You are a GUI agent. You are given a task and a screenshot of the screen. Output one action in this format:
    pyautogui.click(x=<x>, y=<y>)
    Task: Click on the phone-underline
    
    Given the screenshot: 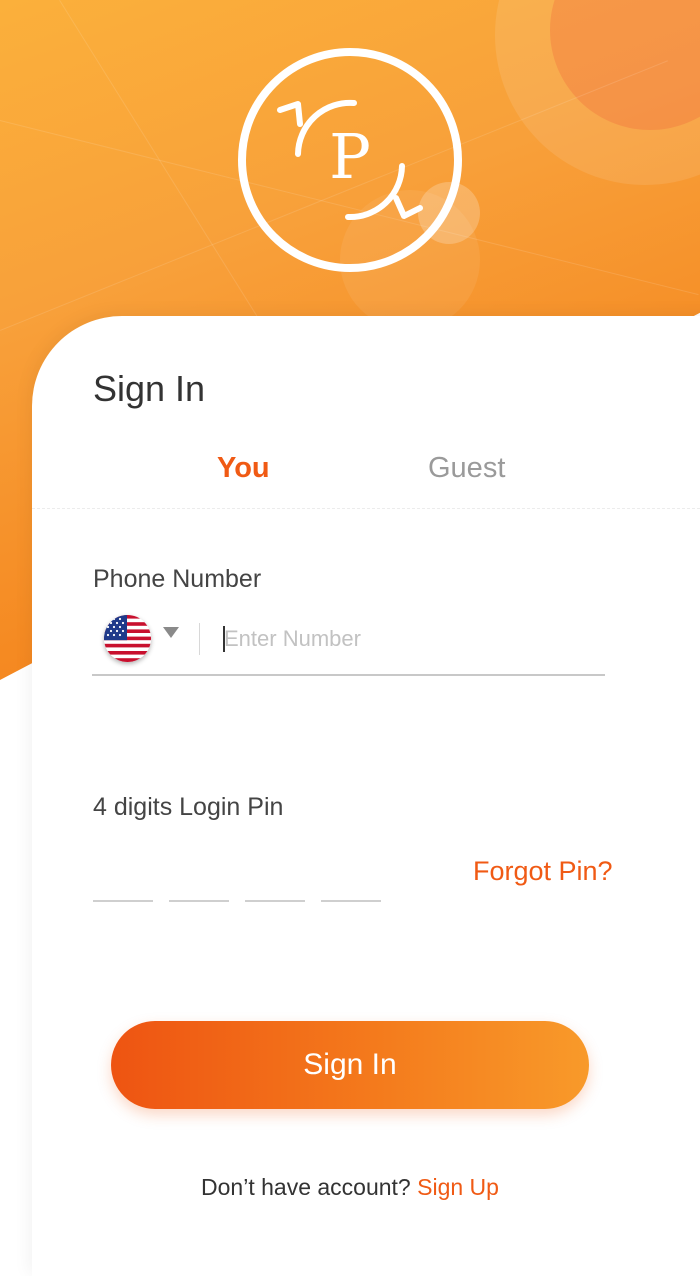 What is the action you would take?
    pyautogui.click(x=348, y=675)
    